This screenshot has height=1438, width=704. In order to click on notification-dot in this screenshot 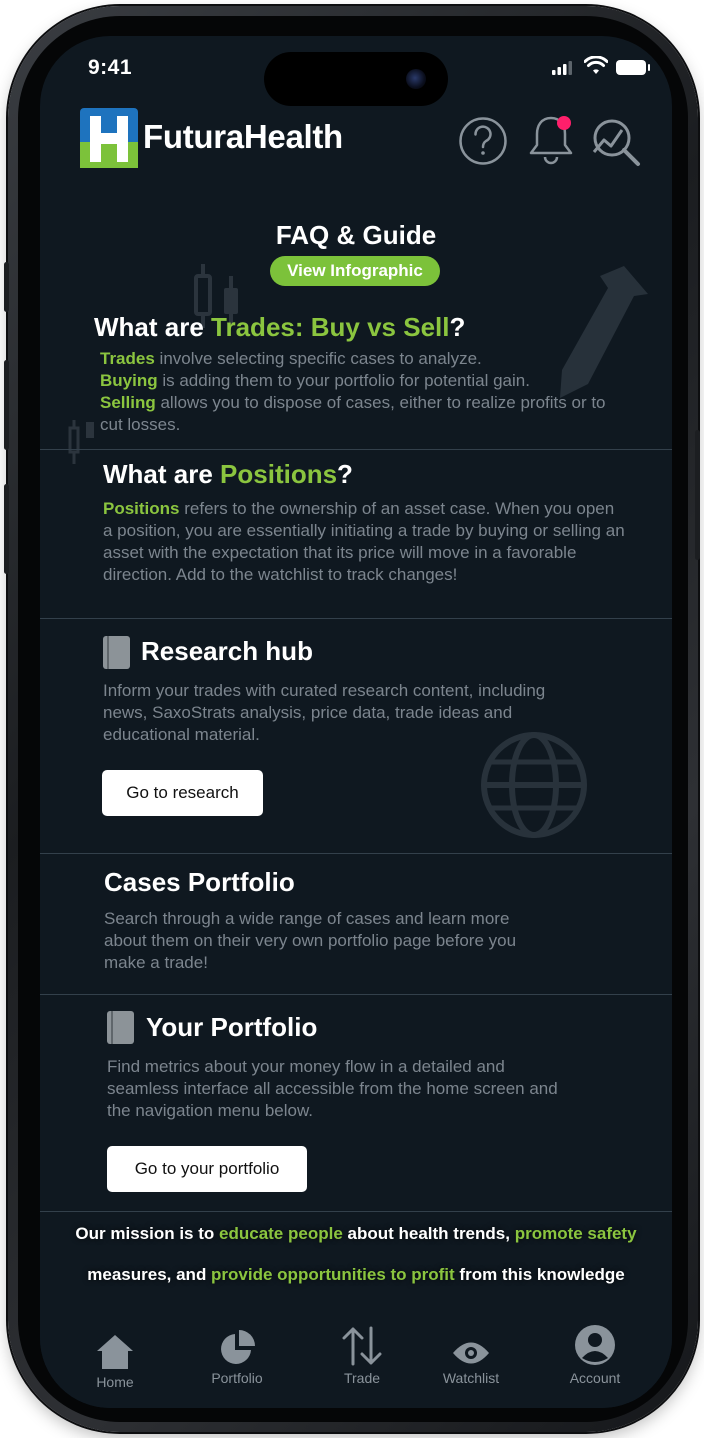, I will do `click(564, 123)`.